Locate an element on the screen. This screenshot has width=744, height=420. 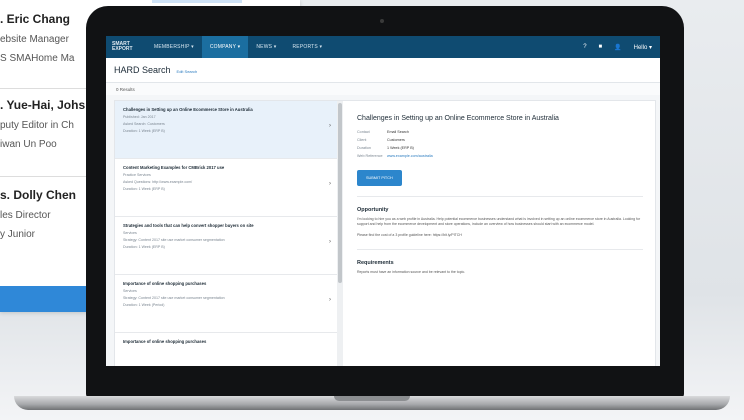
user-menu: Hello ▾ is located at coordinates (643, 47).